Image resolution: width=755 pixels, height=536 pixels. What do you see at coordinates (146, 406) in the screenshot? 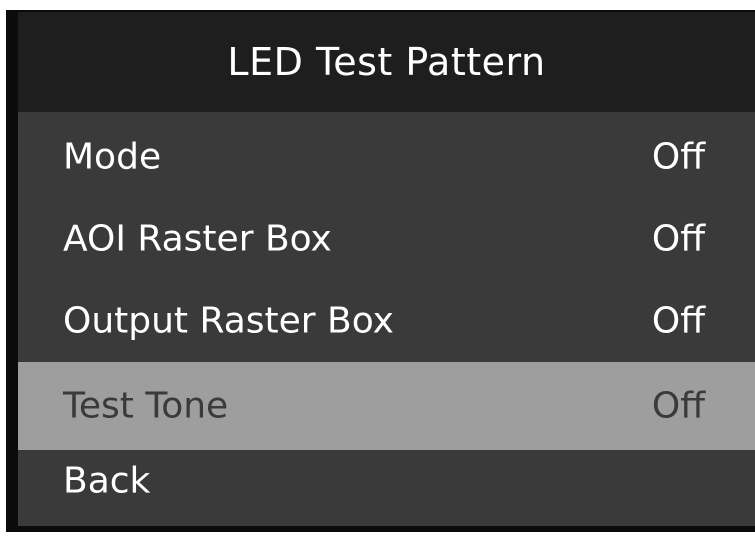
I see `menu-item-label: Test Tone` at bounding box center [146, 406].